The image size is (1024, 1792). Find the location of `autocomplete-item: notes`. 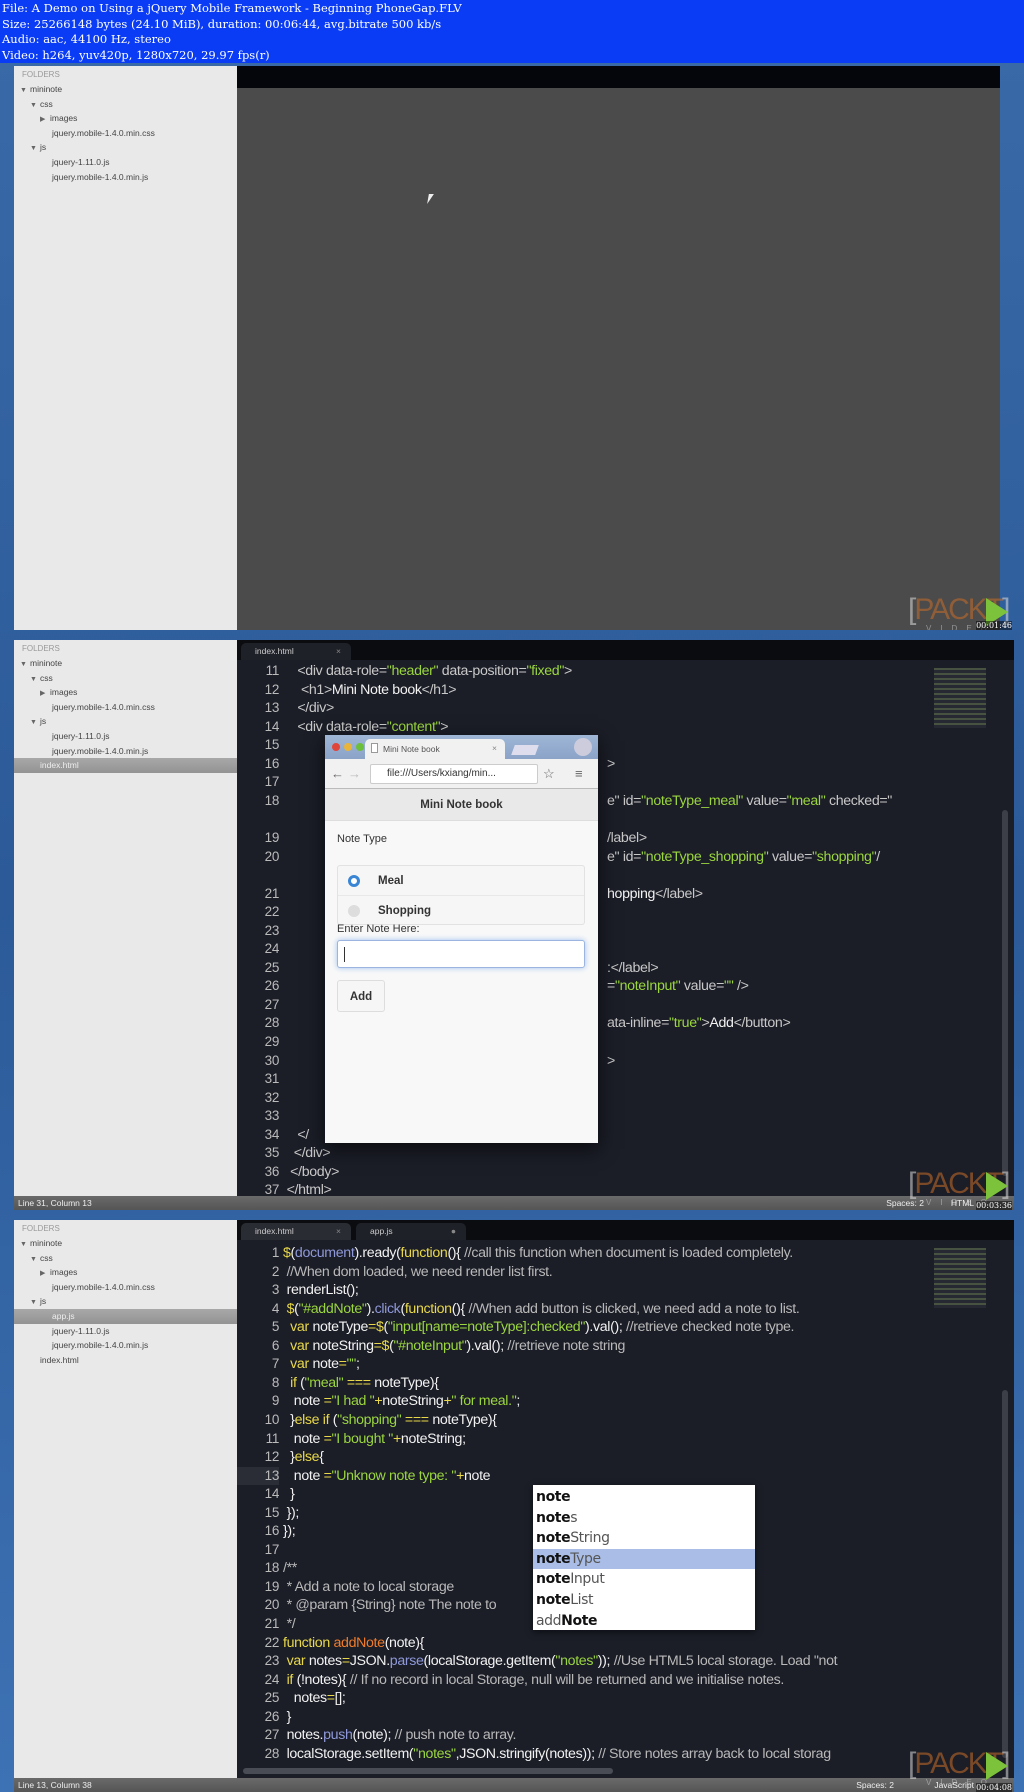

autocomplete-item: notes is located at coordinates (644, 1518).